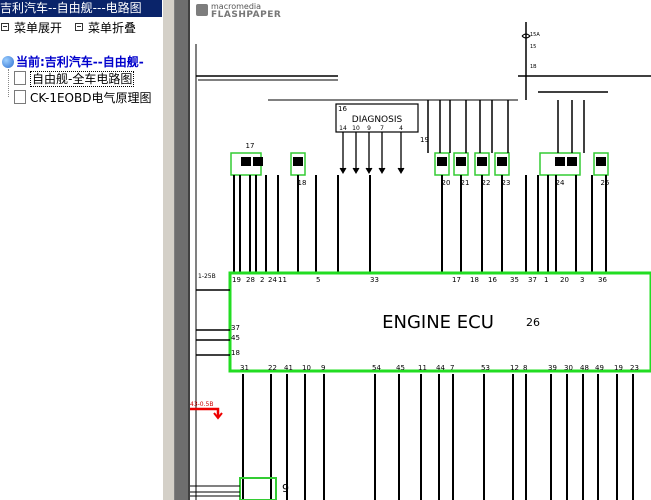 The height and width of the screenshot is (500, 651). What do you see at coordinates (452, 368) in the screenshot?
I see `ecu-bottom-pin: 7` at bounding box center [452, 368].